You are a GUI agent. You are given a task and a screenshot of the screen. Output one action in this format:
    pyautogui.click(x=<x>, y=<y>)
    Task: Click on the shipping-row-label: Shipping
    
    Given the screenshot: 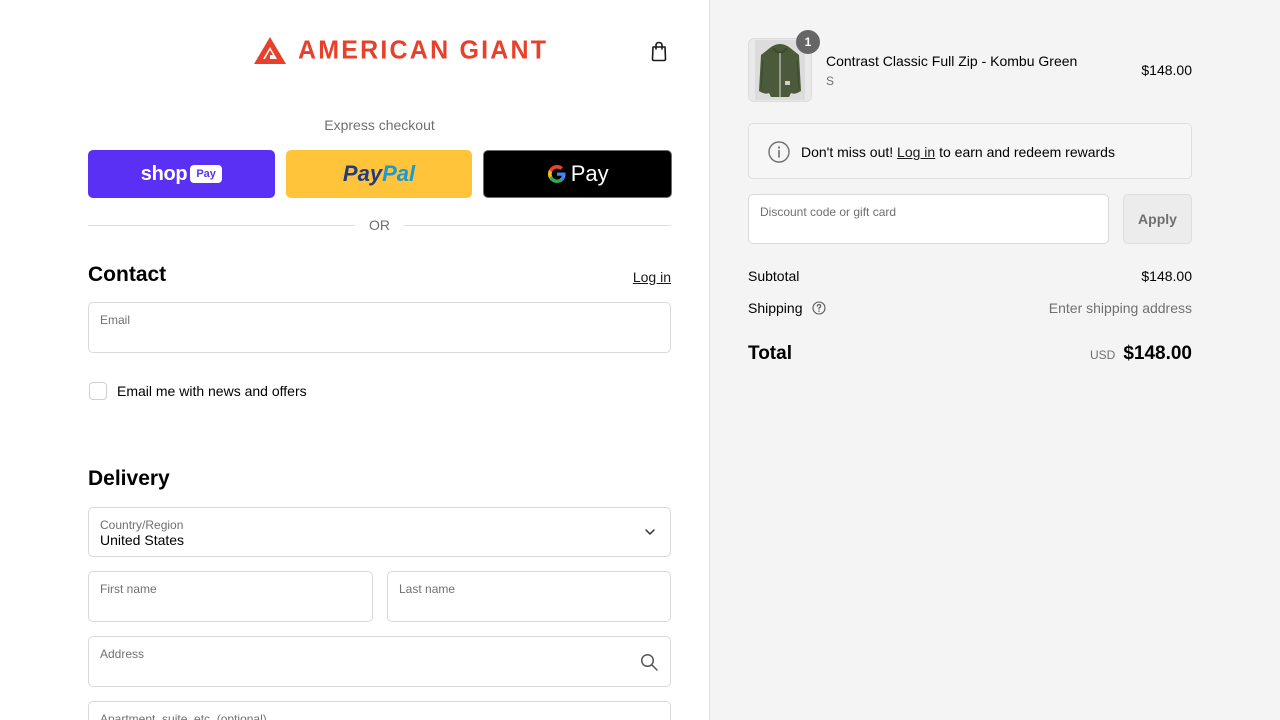 What is the action you would take?
    pyautogui.click(x=787, y=308)
    